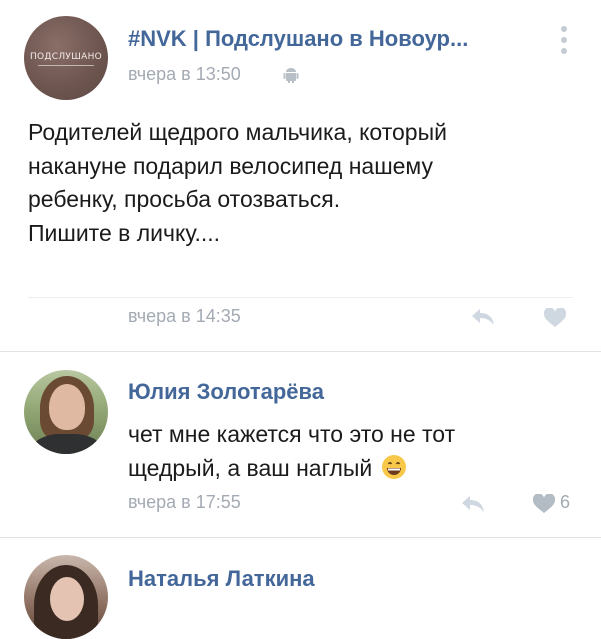 The height and width of the screenshot is (639, 601). Describe the element at coordinates (231, 165) in the screenshot. I see `post-text-line: накануне подарил велосипед нашему` at that location.